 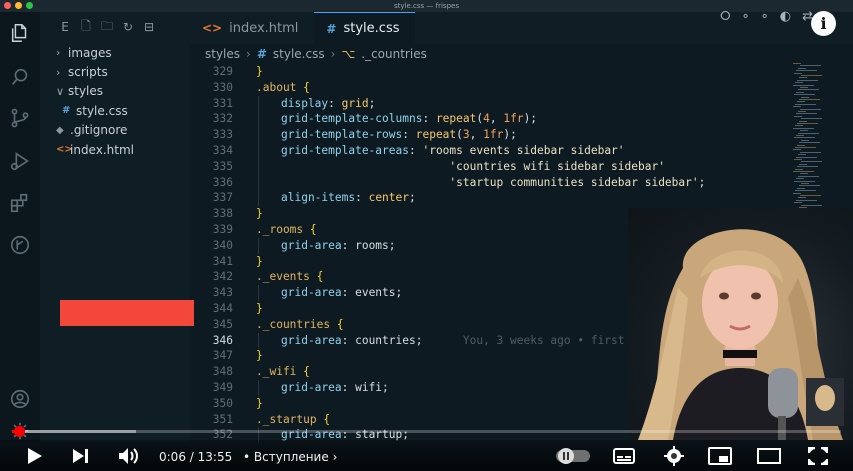 I want to click on tab-style-css: # style.css, so click(x=365, y=28).